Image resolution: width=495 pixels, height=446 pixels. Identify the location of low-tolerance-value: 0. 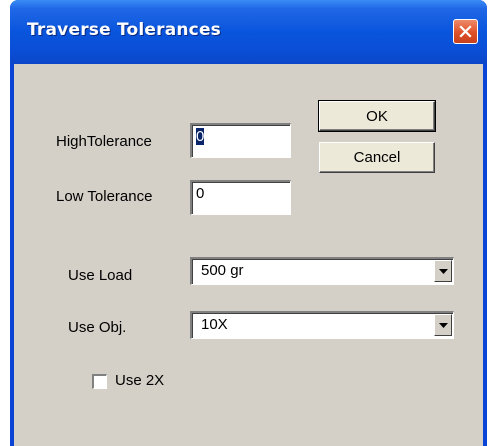
(200, 193).